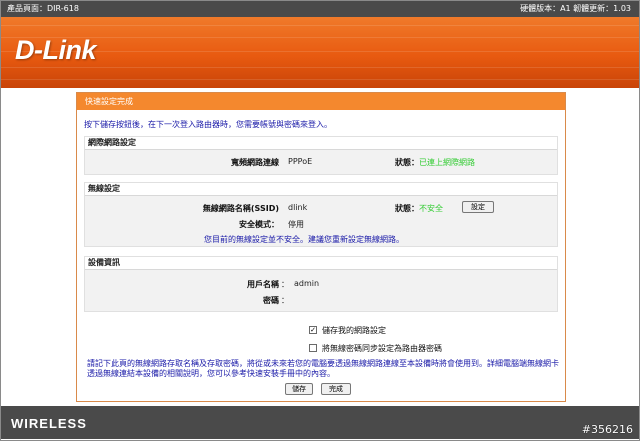  What do you see at coordinates (478, 207) in the screenshot?
I see `wireless-setup-button: 設定` at bounding box center [478, 207].